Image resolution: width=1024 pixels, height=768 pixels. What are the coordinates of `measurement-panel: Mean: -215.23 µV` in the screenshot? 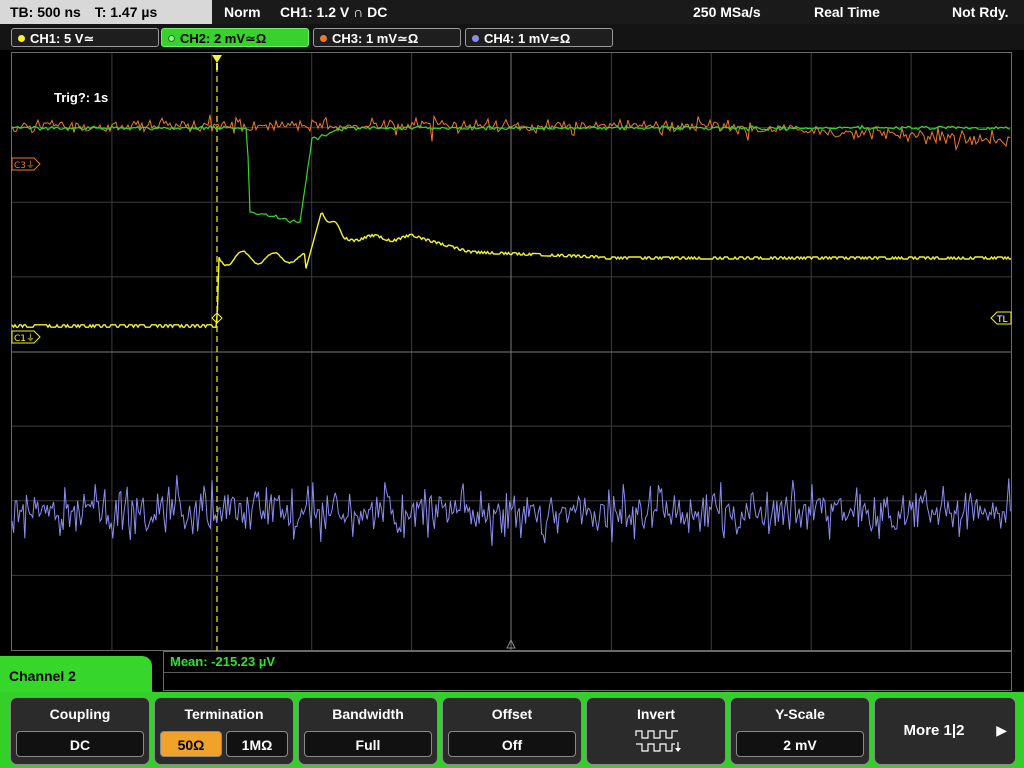 It's located at (587, 671).